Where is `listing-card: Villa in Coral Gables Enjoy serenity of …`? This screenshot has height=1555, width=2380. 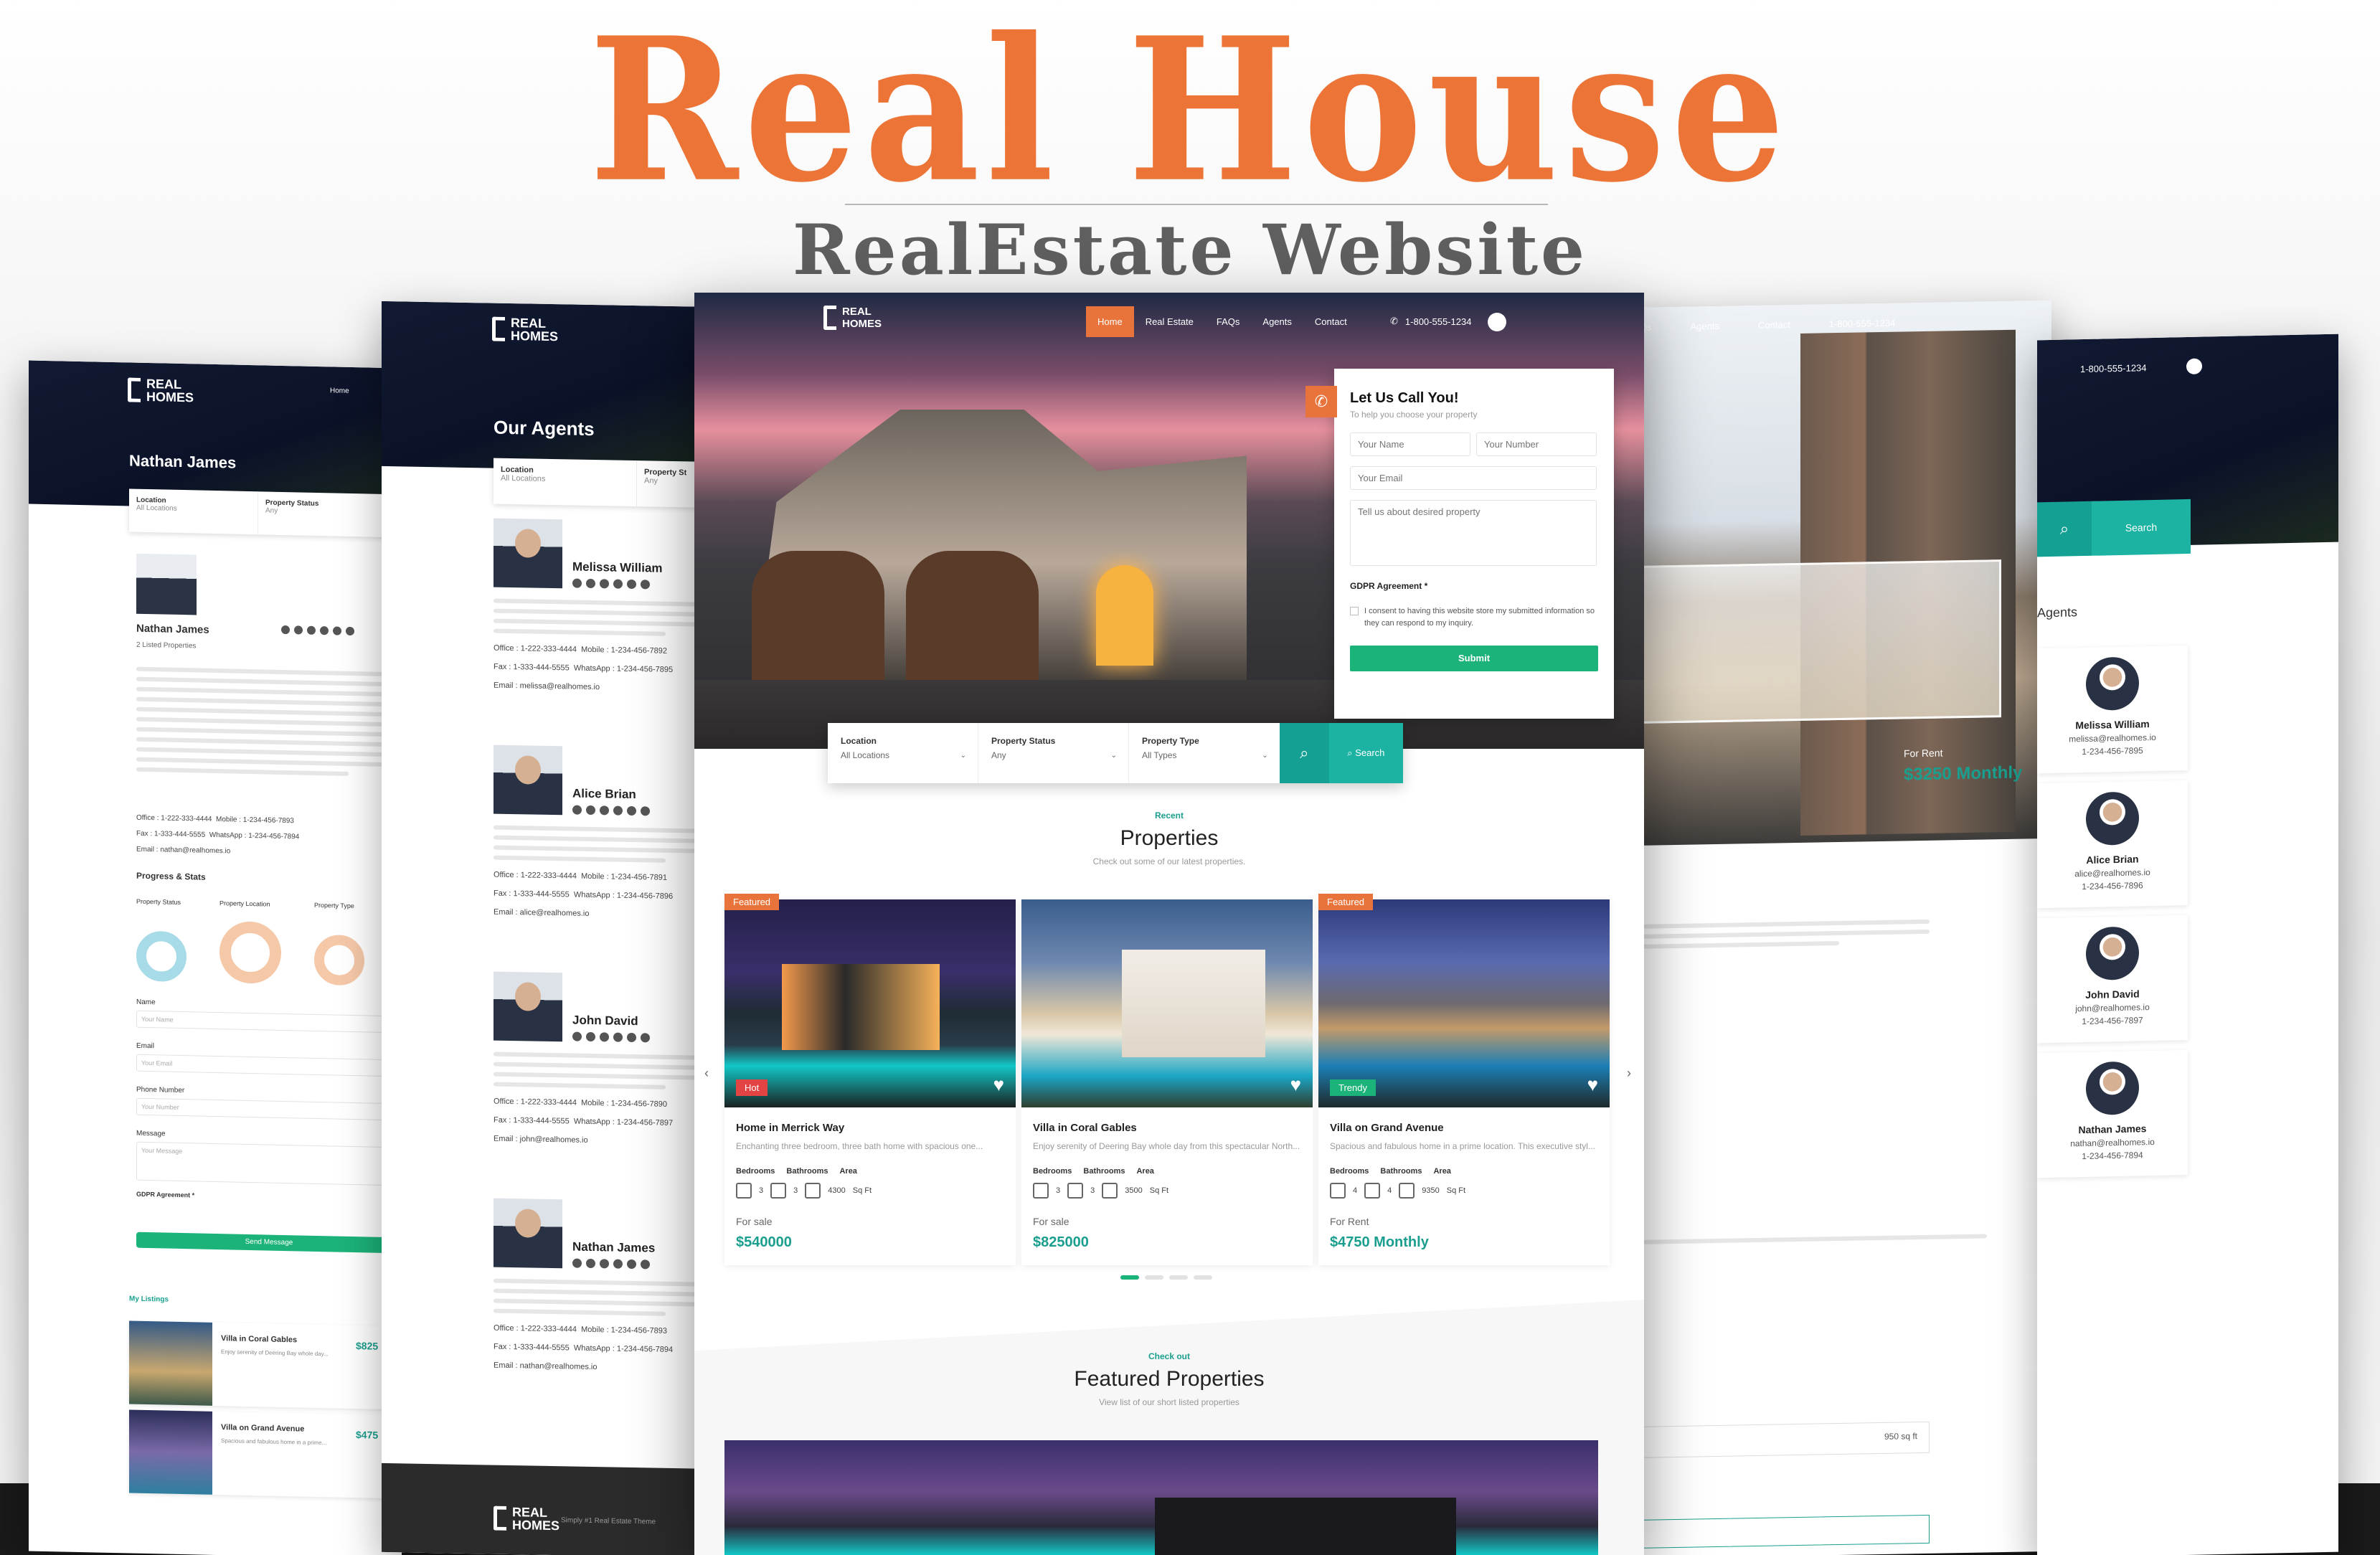
listing-card: Villa in Coral Gables Enjoy serenity of … is located at coordinates (265, 1365).